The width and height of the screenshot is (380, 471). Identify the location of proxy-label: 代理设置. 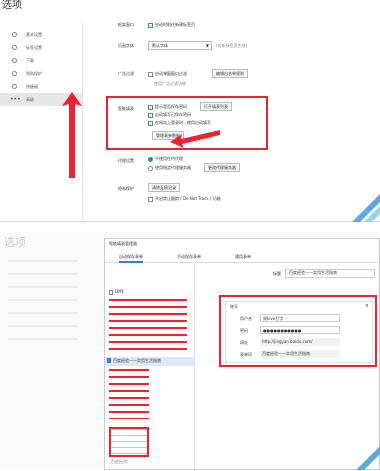
(126, 160).